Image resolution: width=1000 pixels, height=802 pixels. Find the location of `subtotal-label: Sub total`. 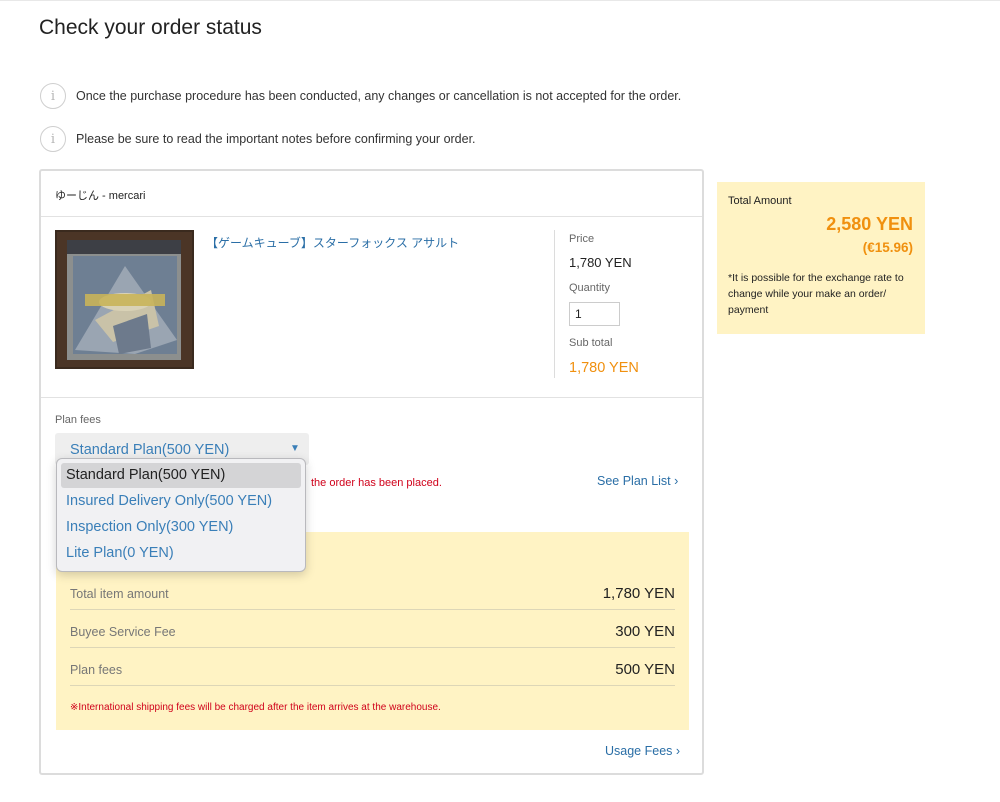

subtotal-label: Sub total is located at coordinates (591, 343).